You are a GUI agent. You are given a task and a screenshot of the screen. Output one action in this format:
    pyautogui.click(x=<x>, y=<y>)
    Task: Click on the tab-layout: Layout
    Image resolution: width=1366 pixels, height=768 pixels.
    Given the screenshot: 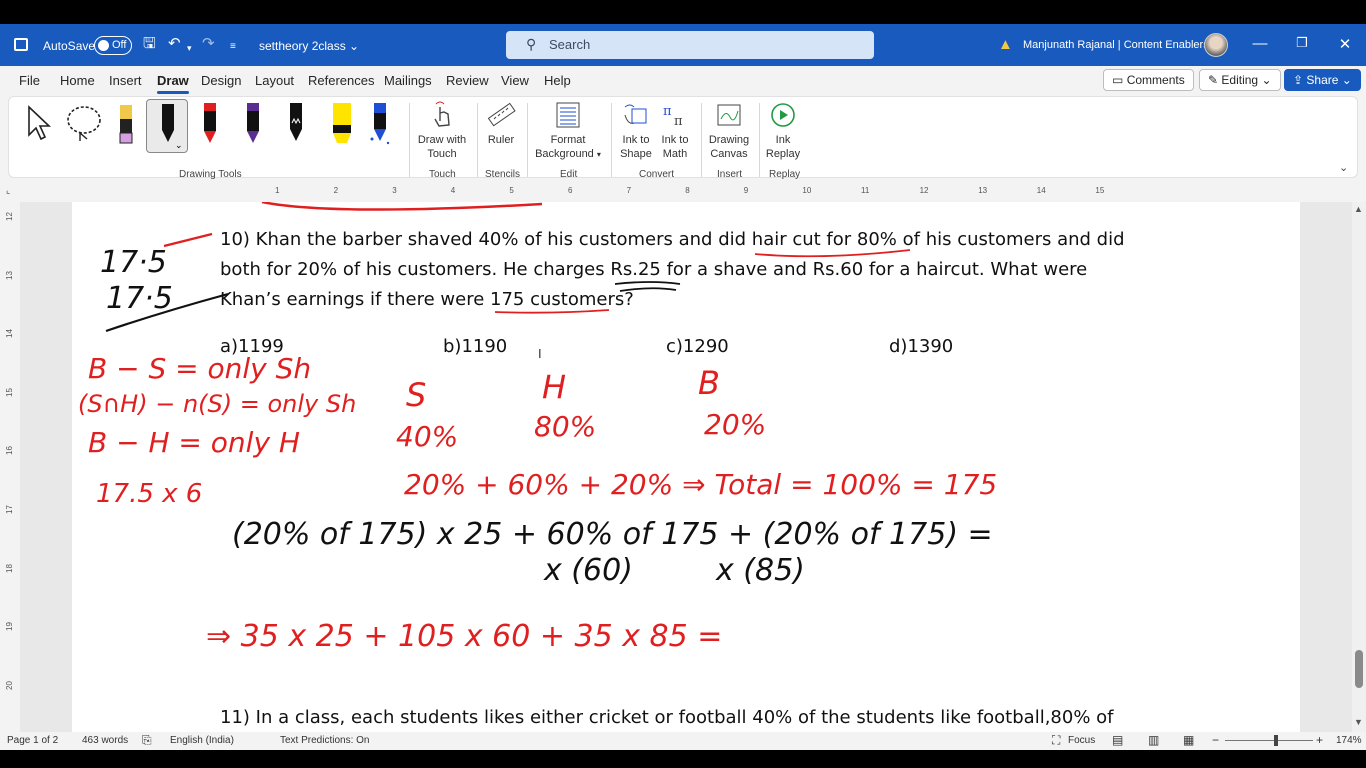 What is the action you would take?
    pyautogui.click(x=274, y=80)
    